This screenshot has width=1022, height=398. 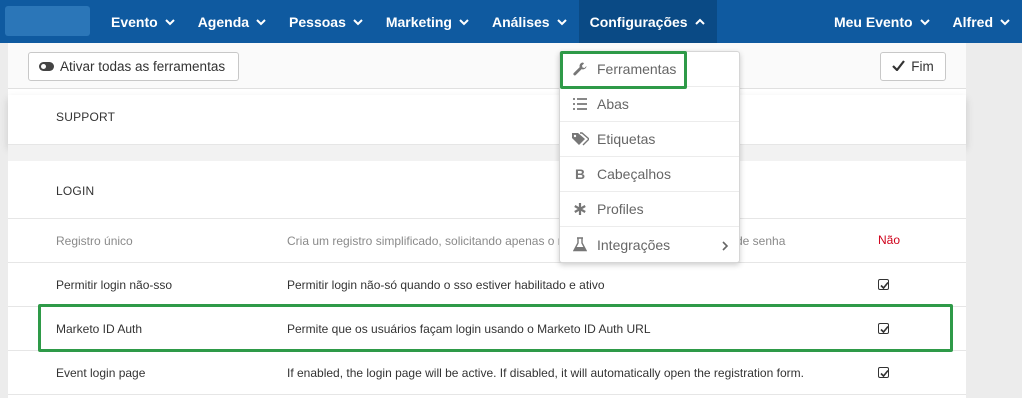 What do you see at coordinates (101, 373) in the screenshot?
I see `setting-name: Event login page` at bounding box center [101, 373].